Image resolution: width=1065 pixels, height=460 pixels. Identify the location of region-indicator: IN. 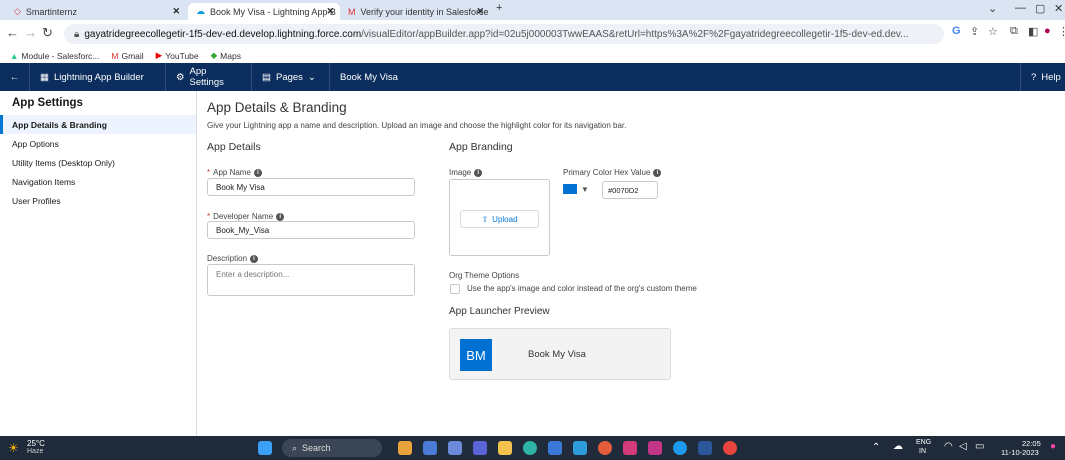
(922, 451).